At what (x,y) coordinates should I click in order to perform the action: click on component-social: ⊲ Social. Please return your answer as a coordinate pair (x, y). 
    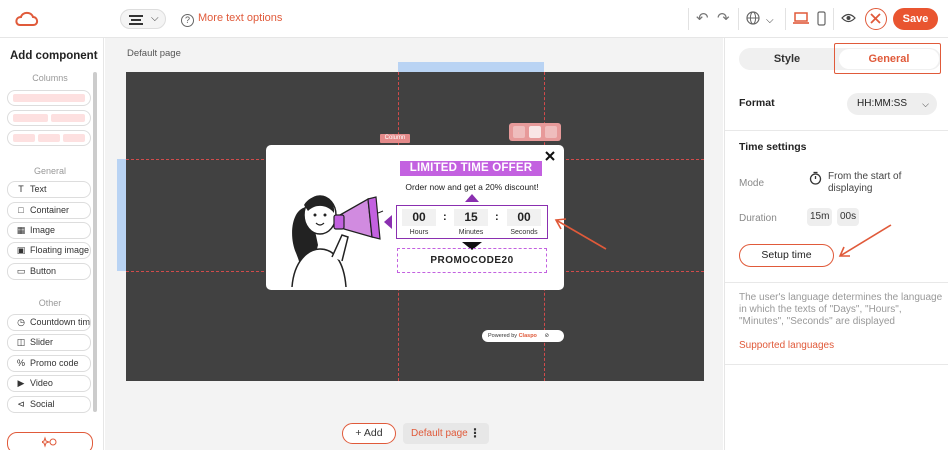
    Looking at the image, I should click on (49, 404).